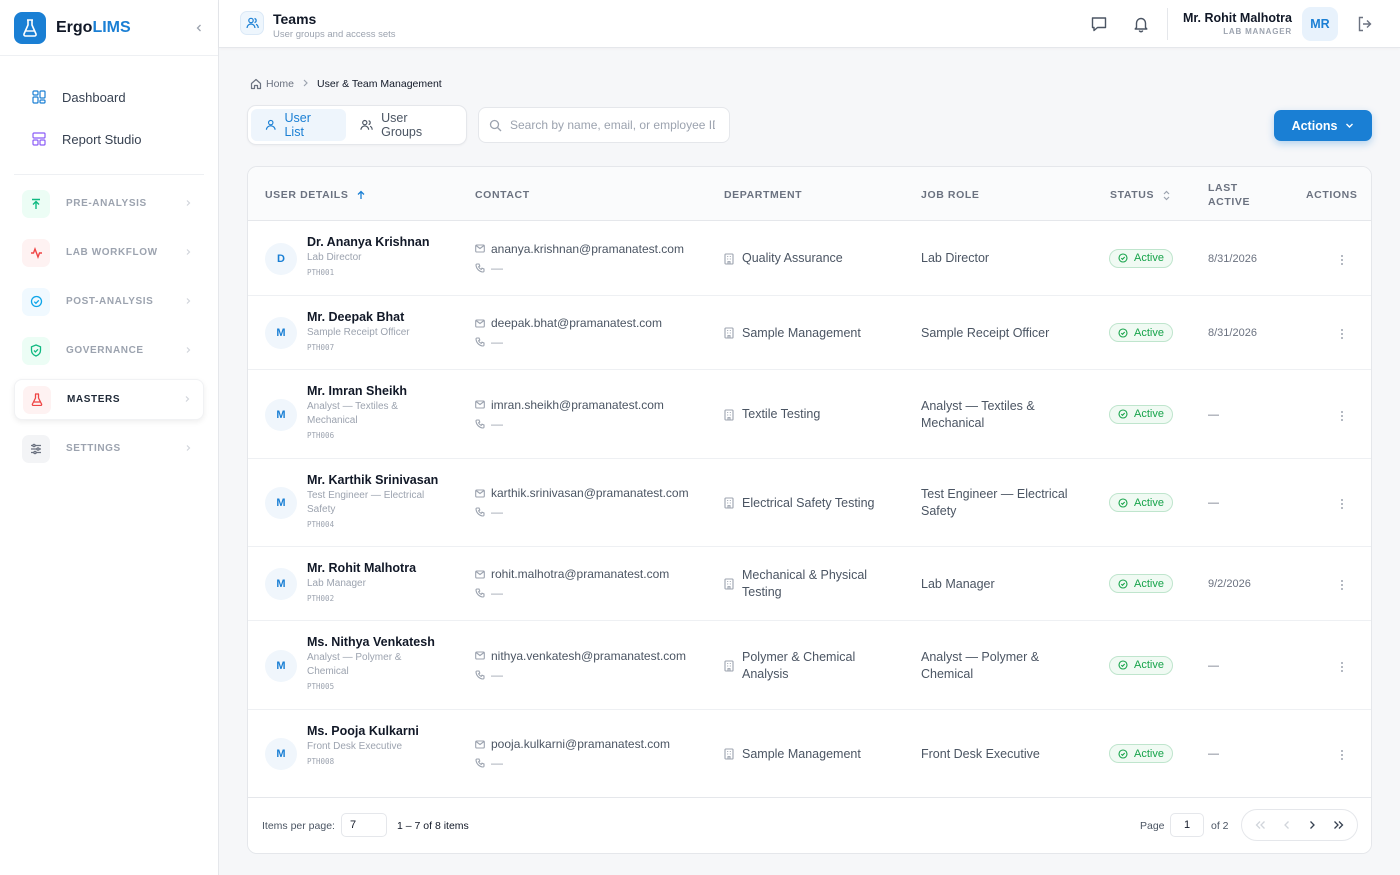 The height and width of the screenshot is (875, 1400). I want to click on contact: rohit.malhotra@pramanatest.com —, so click(572, 583).